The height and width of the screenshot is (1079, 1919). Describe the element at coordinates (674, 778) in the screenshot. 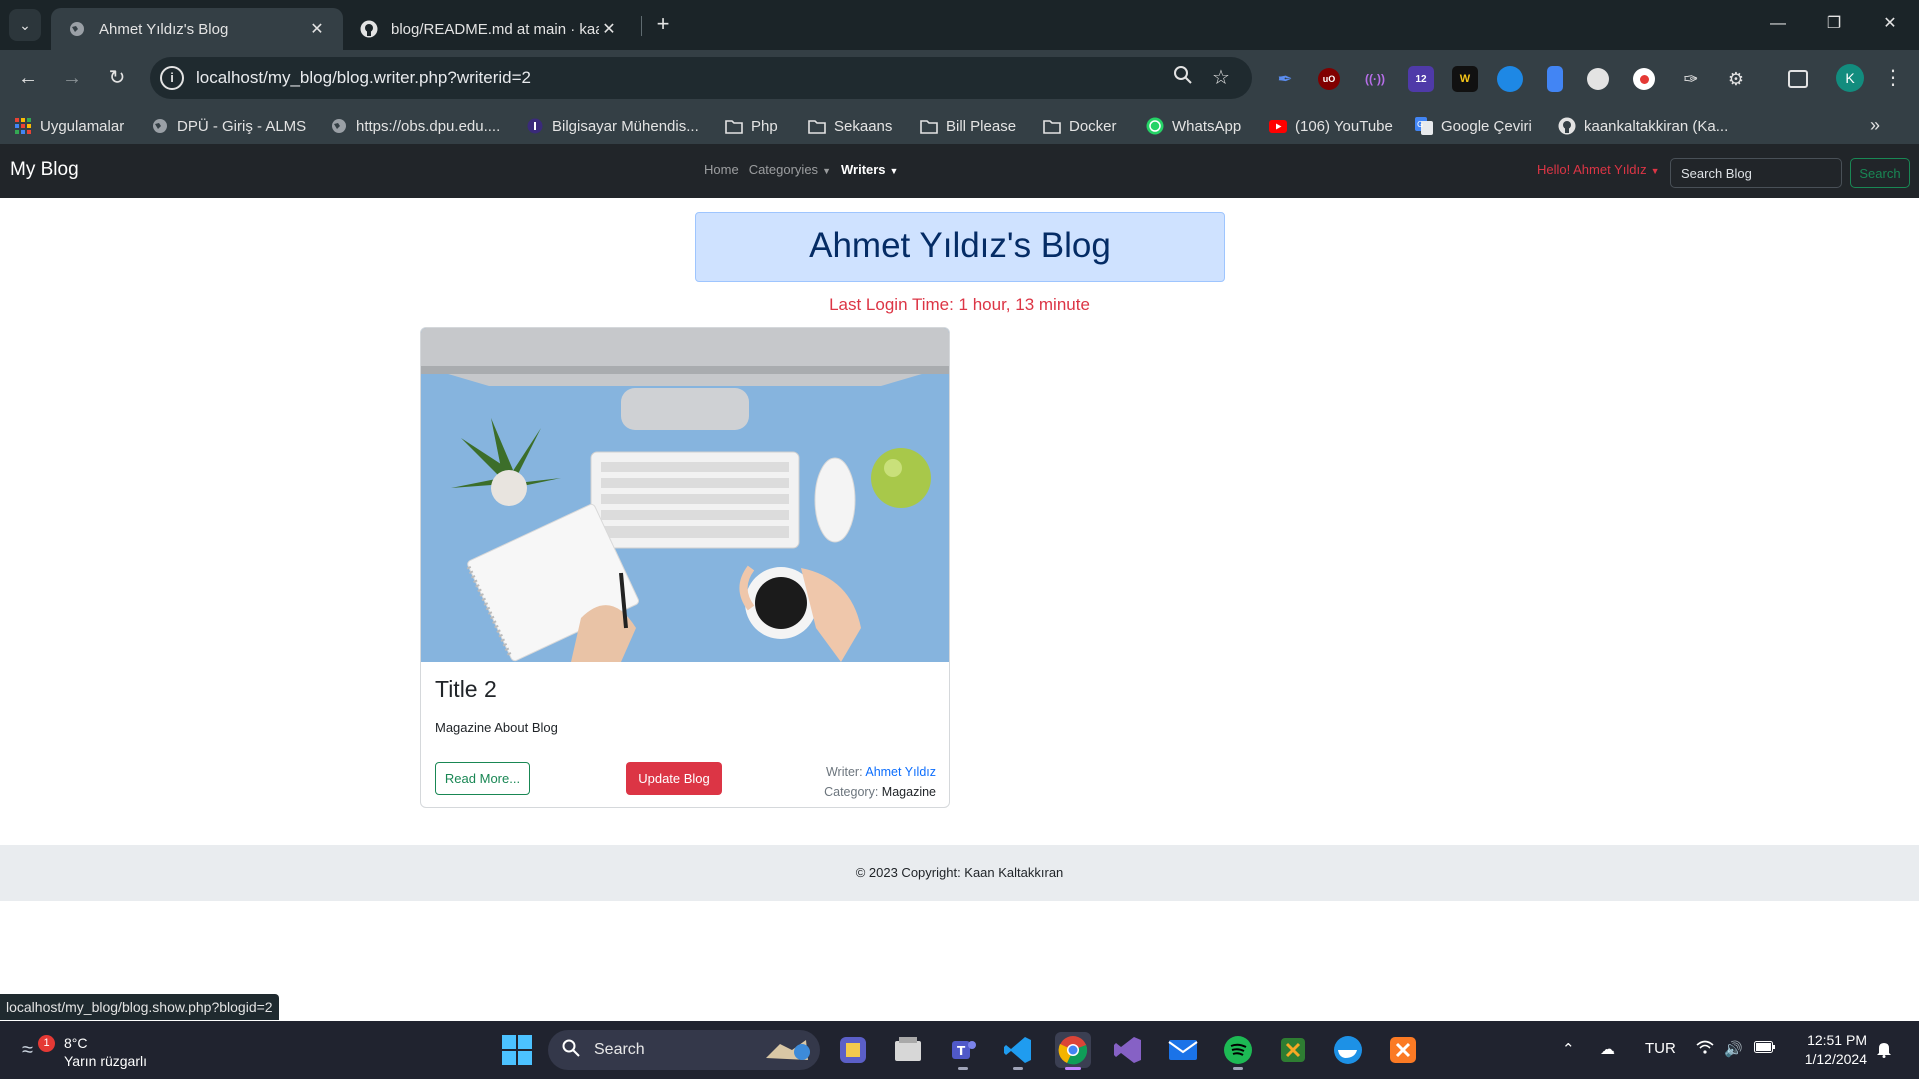

I see `update-blog-button: Update Blog` at that location.